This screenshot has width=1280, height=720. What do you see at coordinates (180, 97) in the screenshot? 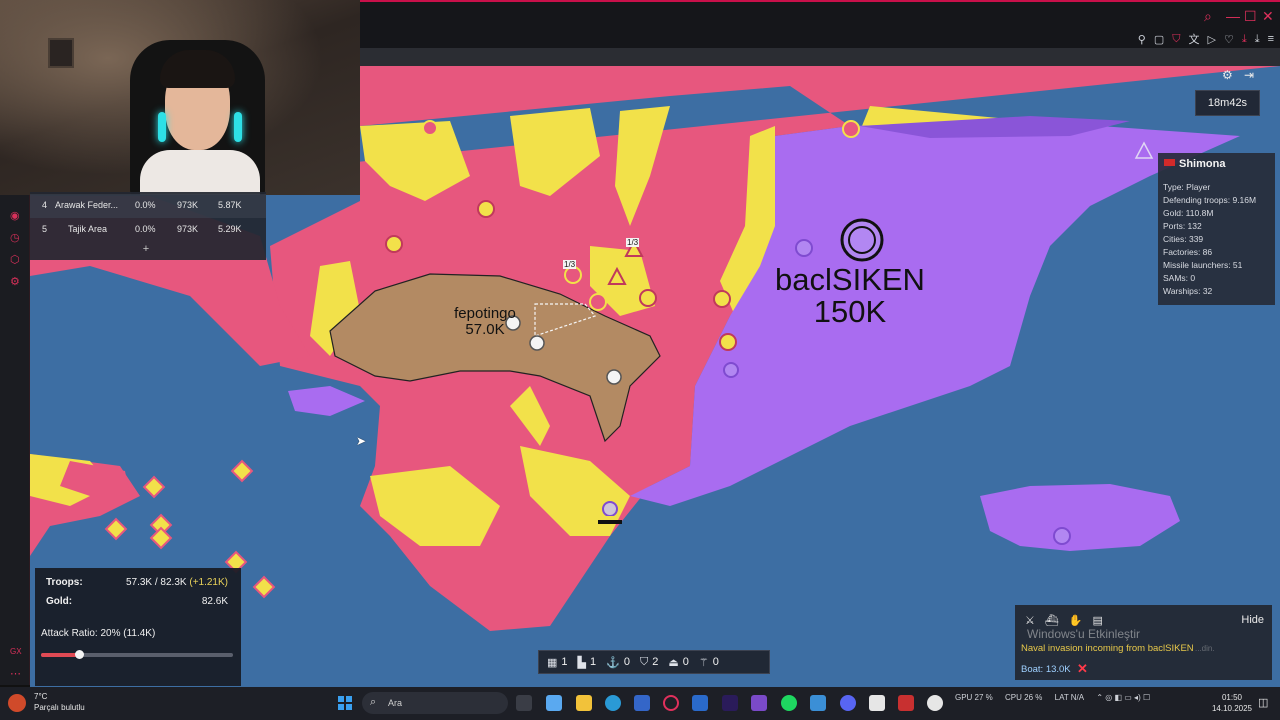
I see `webcam-overlay` at bounding box center [180, 97].